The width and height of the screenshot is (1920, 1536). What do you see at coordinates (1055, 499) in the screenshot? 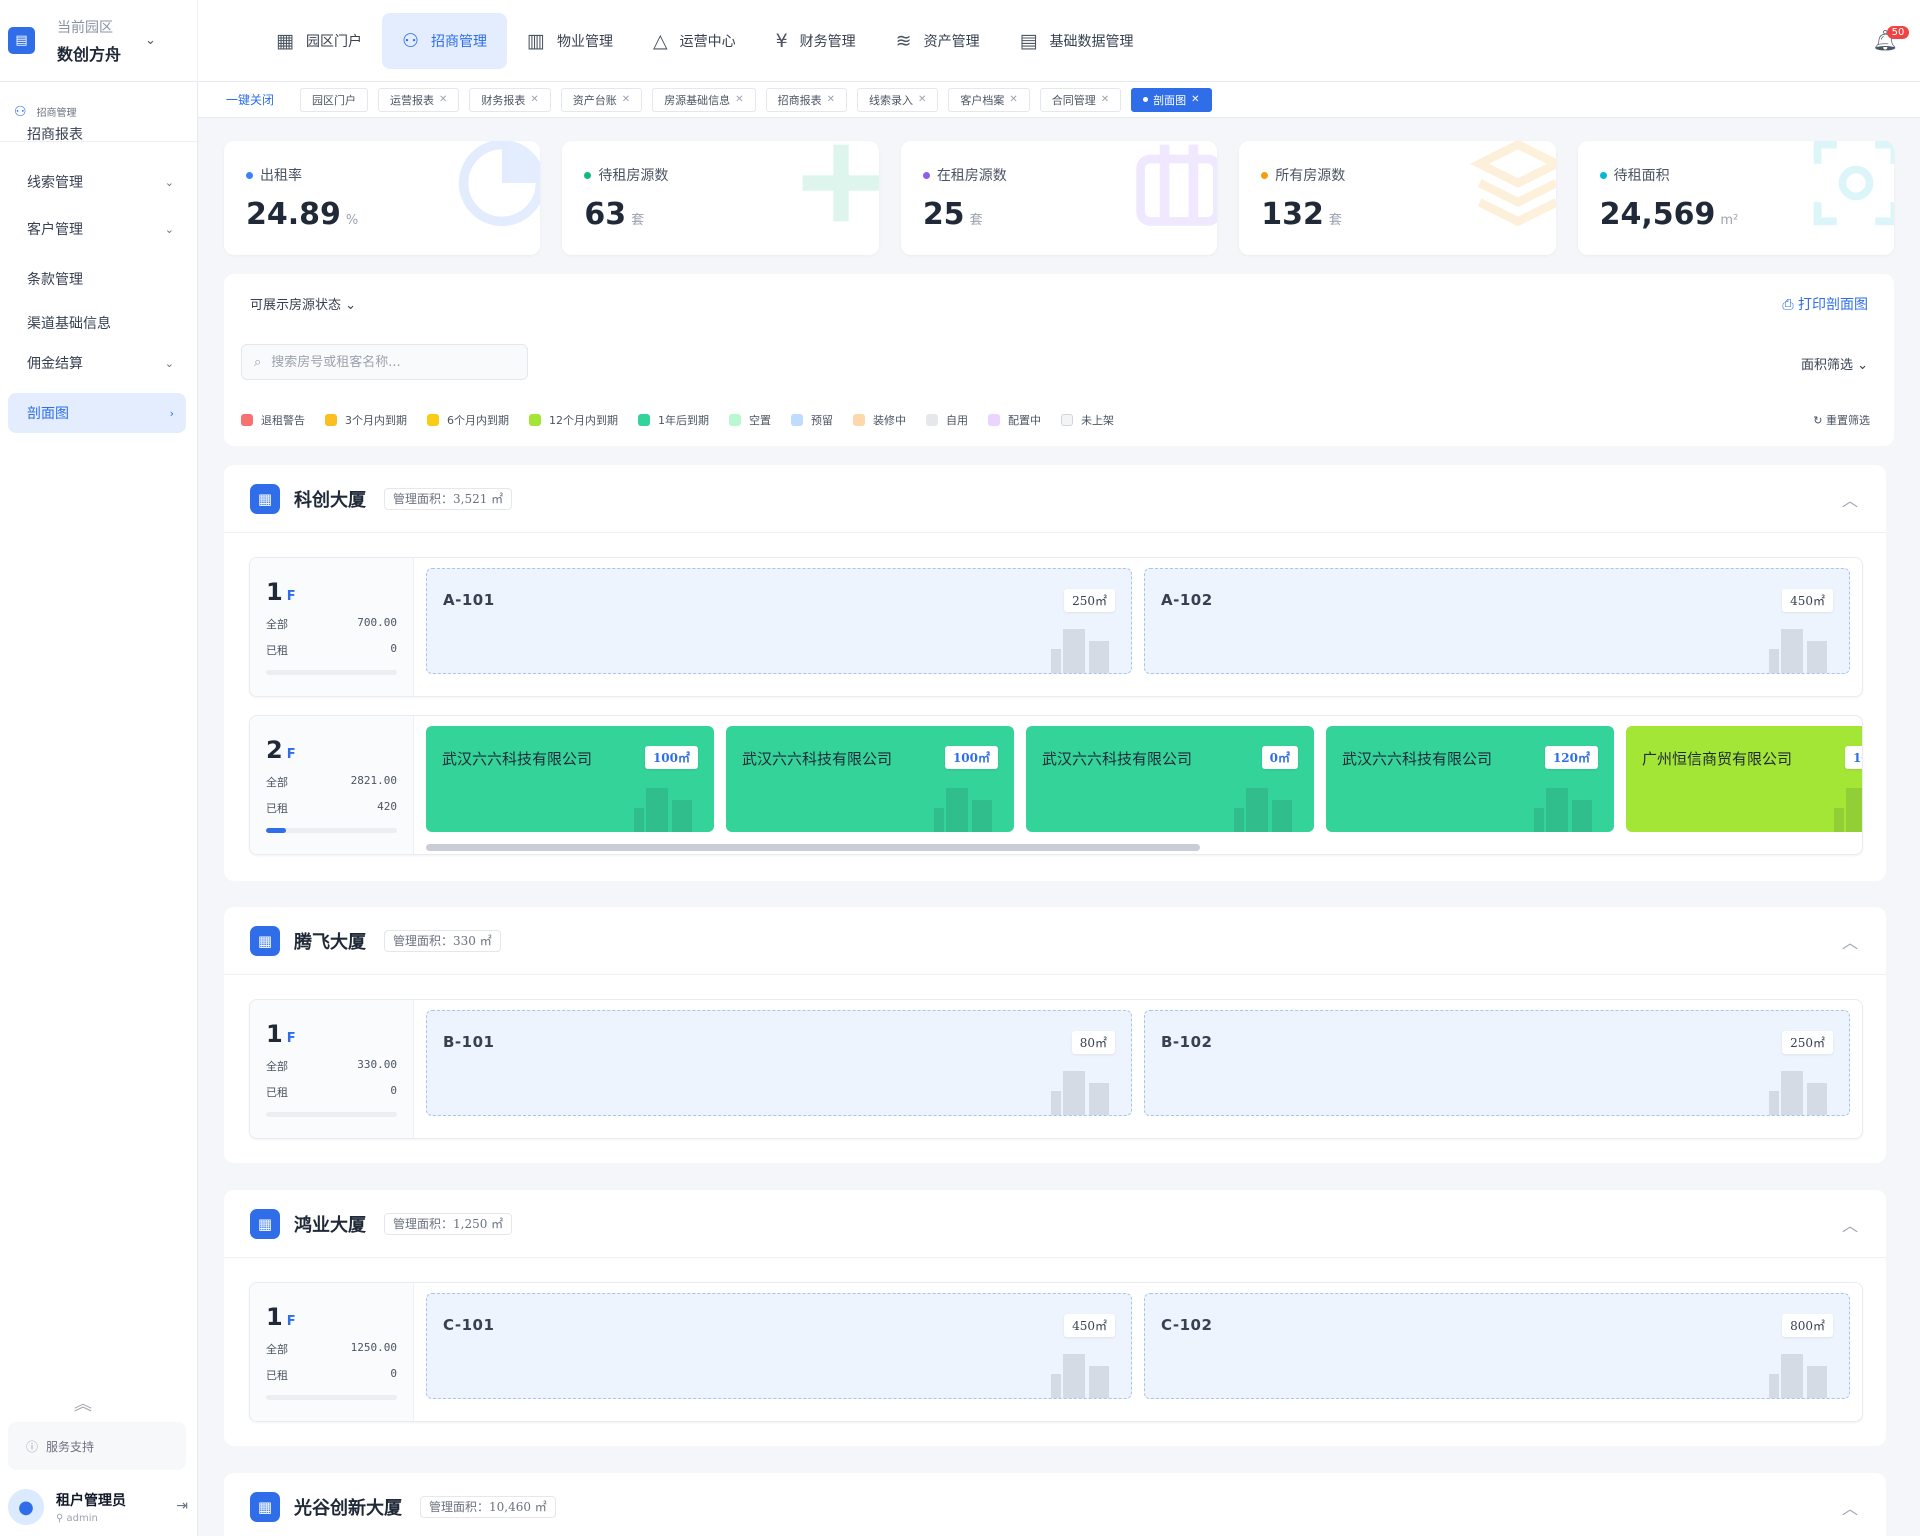
I see `building-header: ▦ 科创大厦 管理面积：3,521 ㎡ ︿` at bounding box center [1055, 499].